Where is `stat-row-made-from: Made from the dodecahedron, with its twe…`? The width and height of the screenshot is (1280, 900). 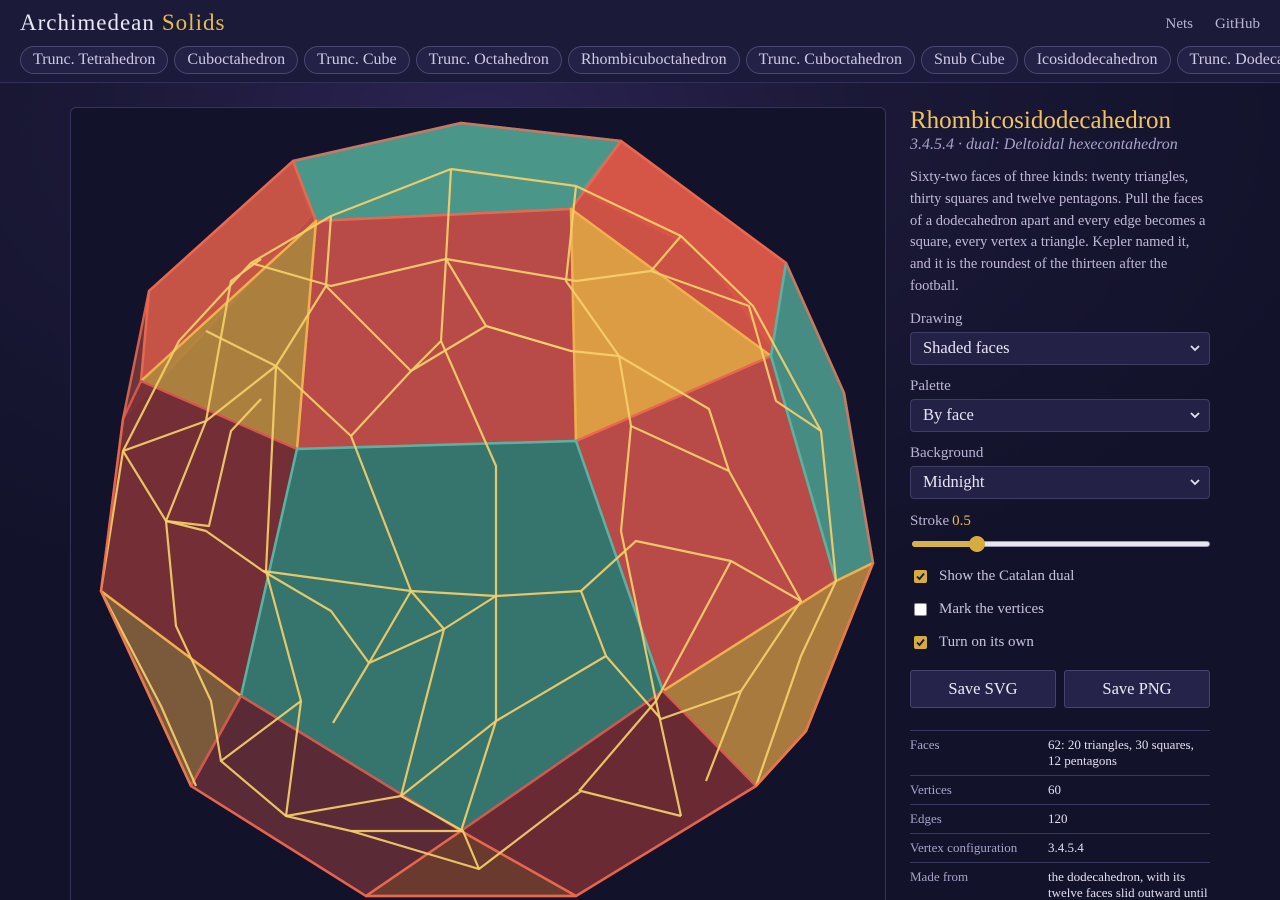 stat-row-made-from: Made from the dodecahedron, with its twe… is located at coordinates (1060, 881).